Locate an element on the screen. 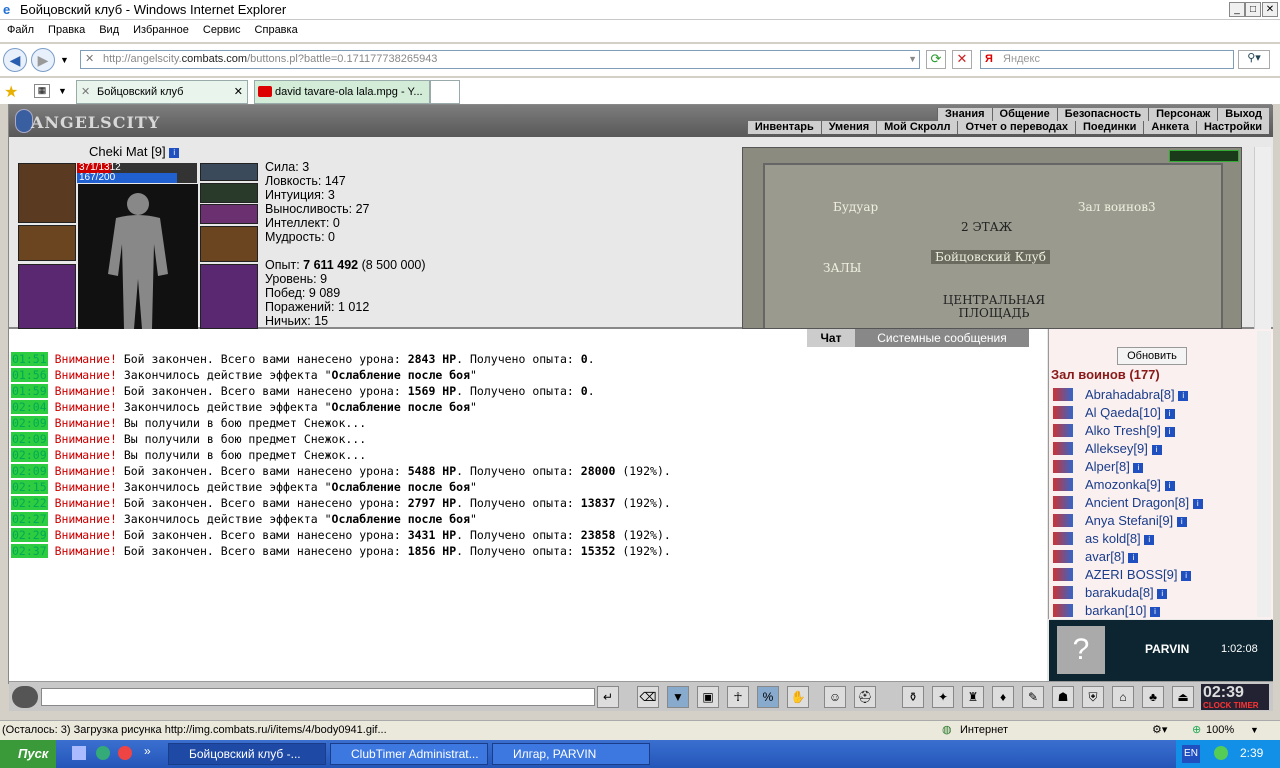  message-time: 02:29 is located at coordinates (29, 535).